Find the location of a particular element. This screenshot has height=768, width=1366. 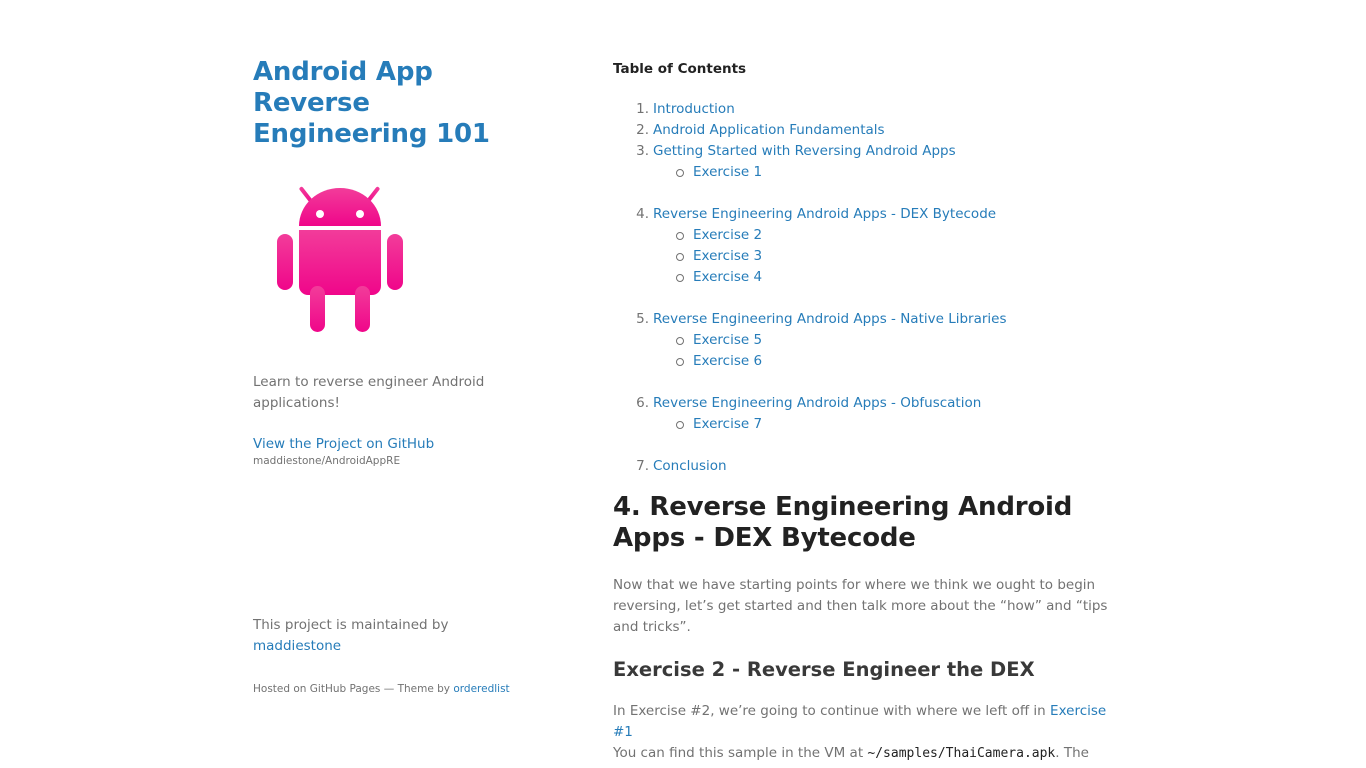

toc-link: Introduction is located at coordinates (694, 109).